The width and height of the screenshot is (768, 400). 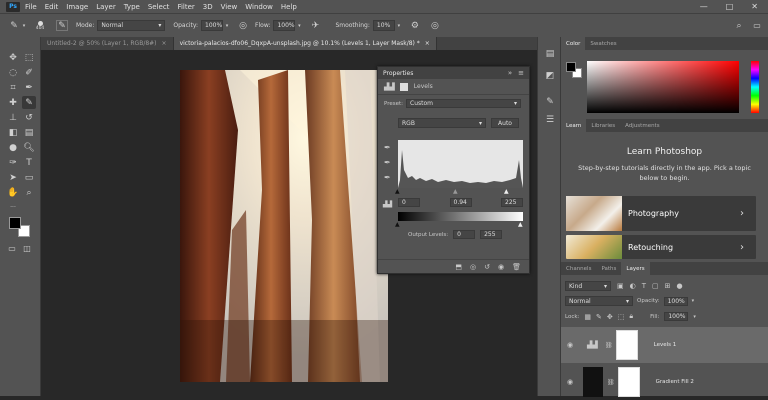 What do you see at coordinates (599, 317) in the screenshot?
I see `lock-pixels-icon: ✎` at bounding box center [599, 317].